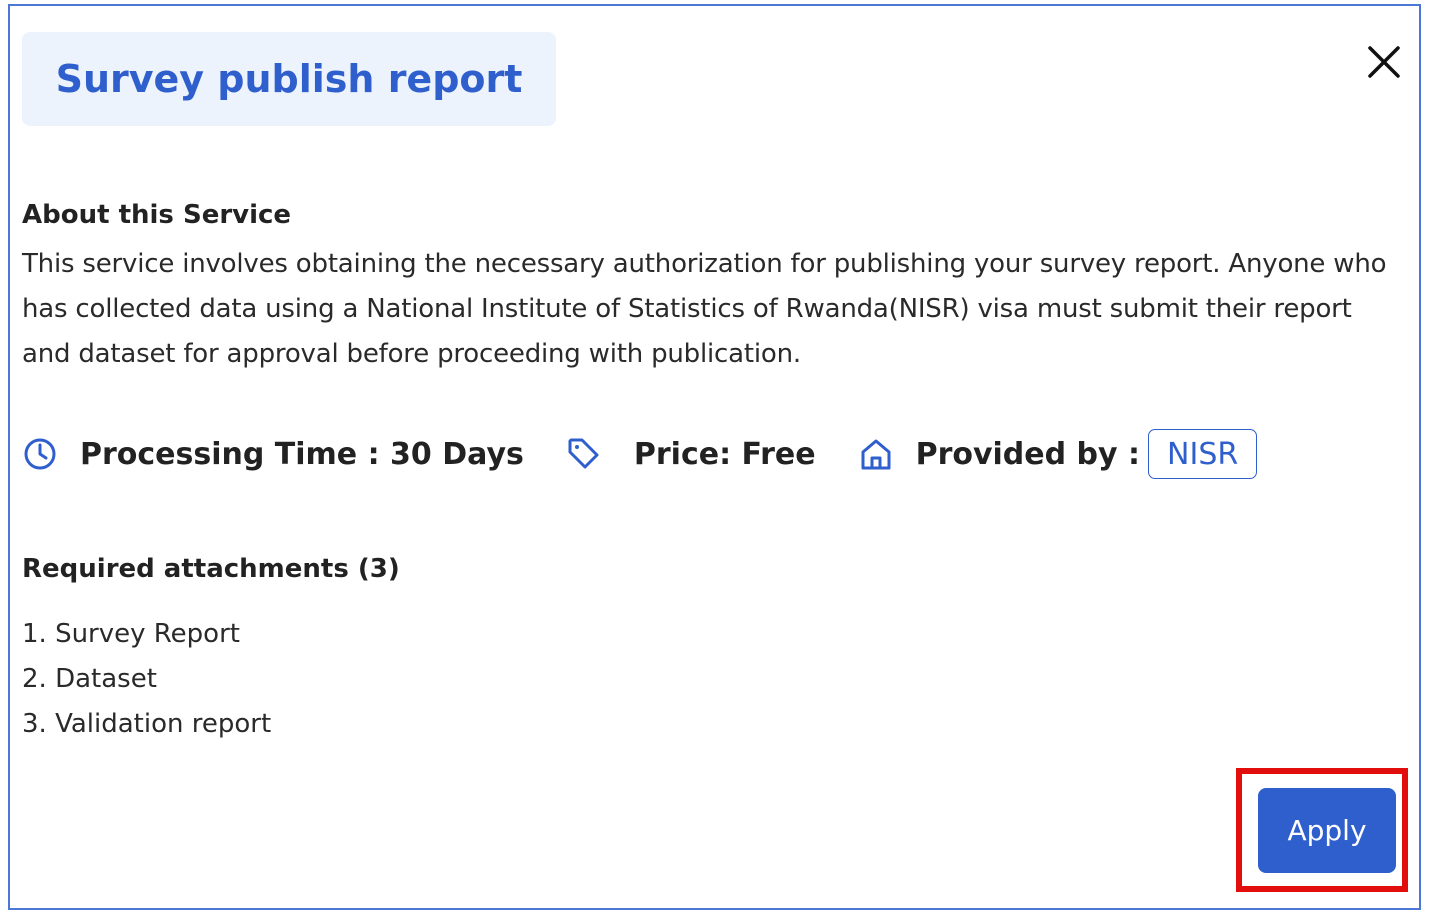 This screenshot has width=1434, height=924. I want to click on about-heading: About this Service, so click(157, 215).